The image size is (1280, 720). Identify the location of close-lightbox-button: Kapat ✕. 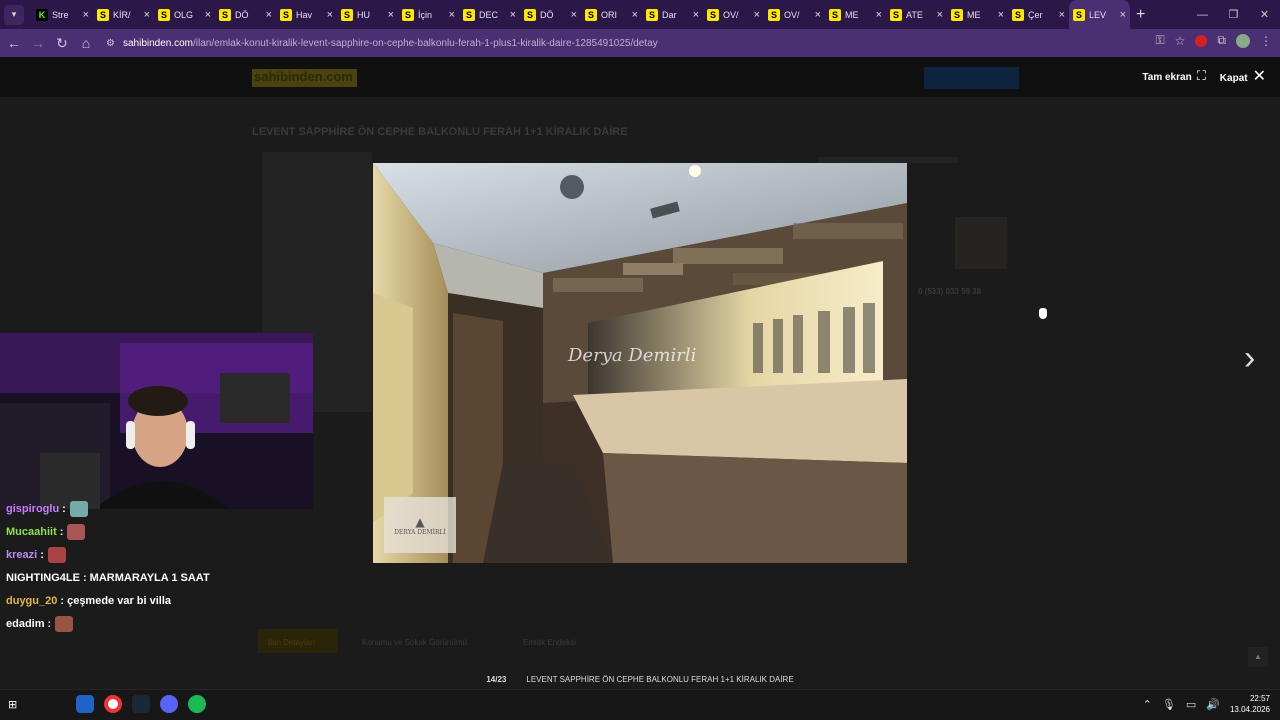
(1243, 76).